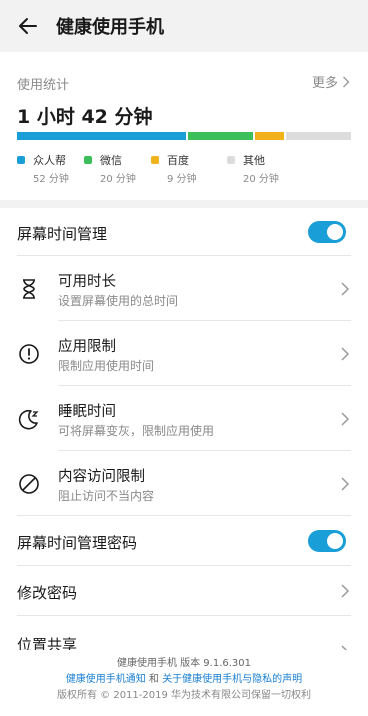  Describe the element at coordinates (111, 160) in the screenshot. I see `legend-app-name: 微信` at that location.